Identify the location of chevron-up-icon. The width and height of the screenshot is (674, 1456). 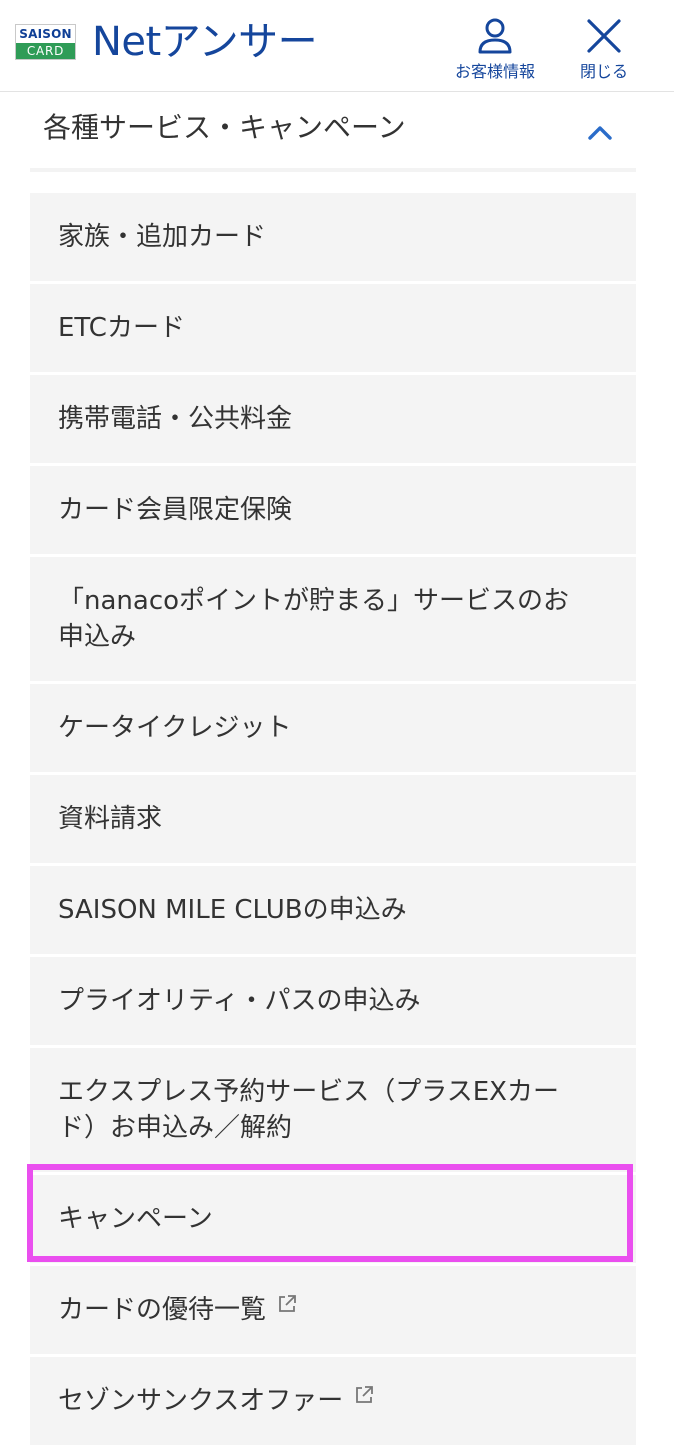
(600, 132).